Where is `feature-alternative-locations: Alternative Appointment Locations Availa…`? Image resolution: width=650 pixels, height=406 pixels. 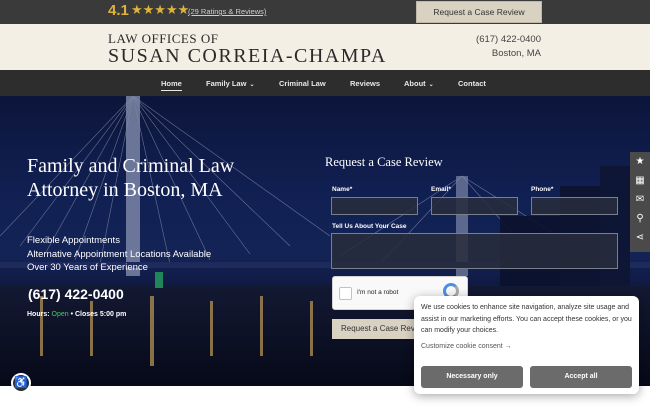
feature-alternative-locations: Alternative Appointment Locations Availa… is located at coordinates (119, 254).